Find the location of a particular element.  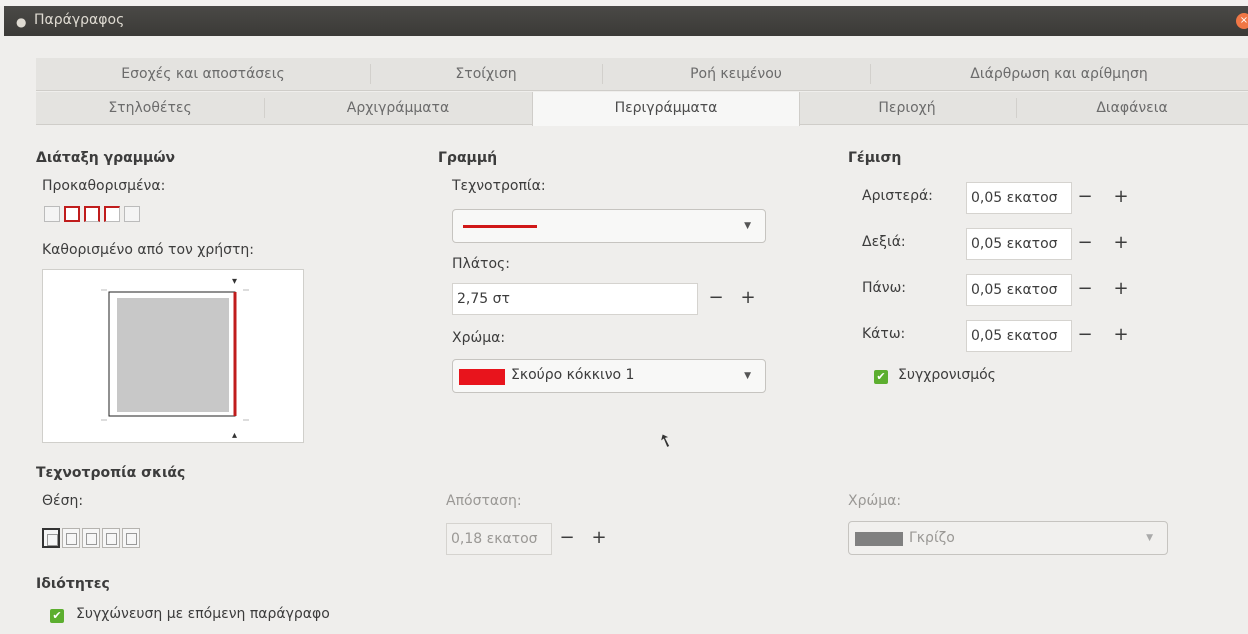

sync-label: Συγχρονισμός is located at coordinates (947, 375).